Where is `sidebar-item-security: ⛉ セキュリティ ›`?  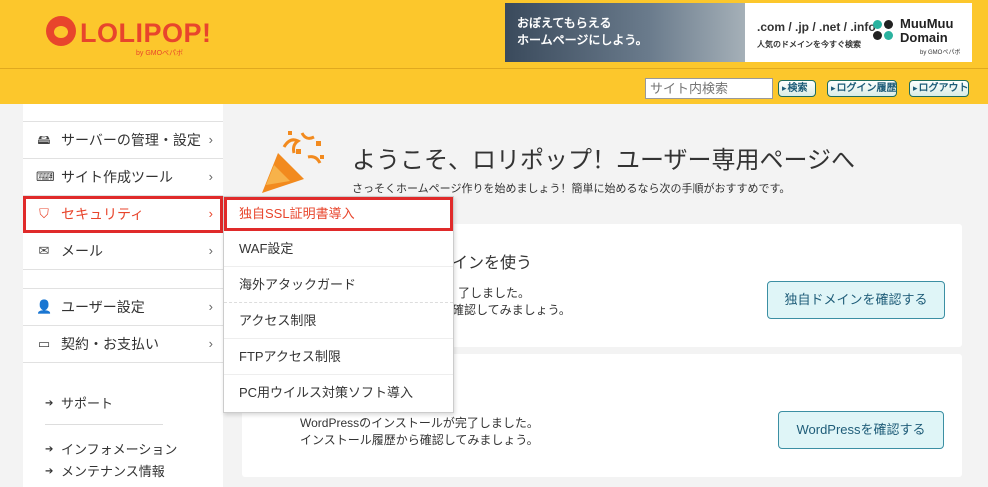
sidebar-item-security: ⛉ セキュリティ › is located at coordinates (123, 214).